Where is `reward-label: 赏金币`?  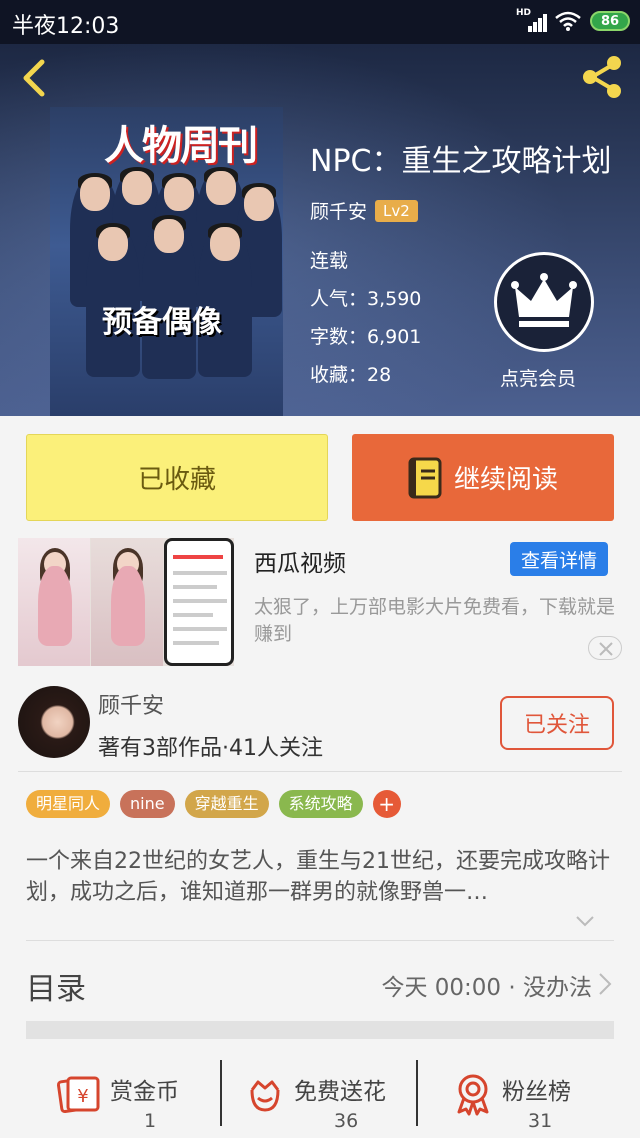
reward-label: 赏金币 is located at coordinates (144, 1092).